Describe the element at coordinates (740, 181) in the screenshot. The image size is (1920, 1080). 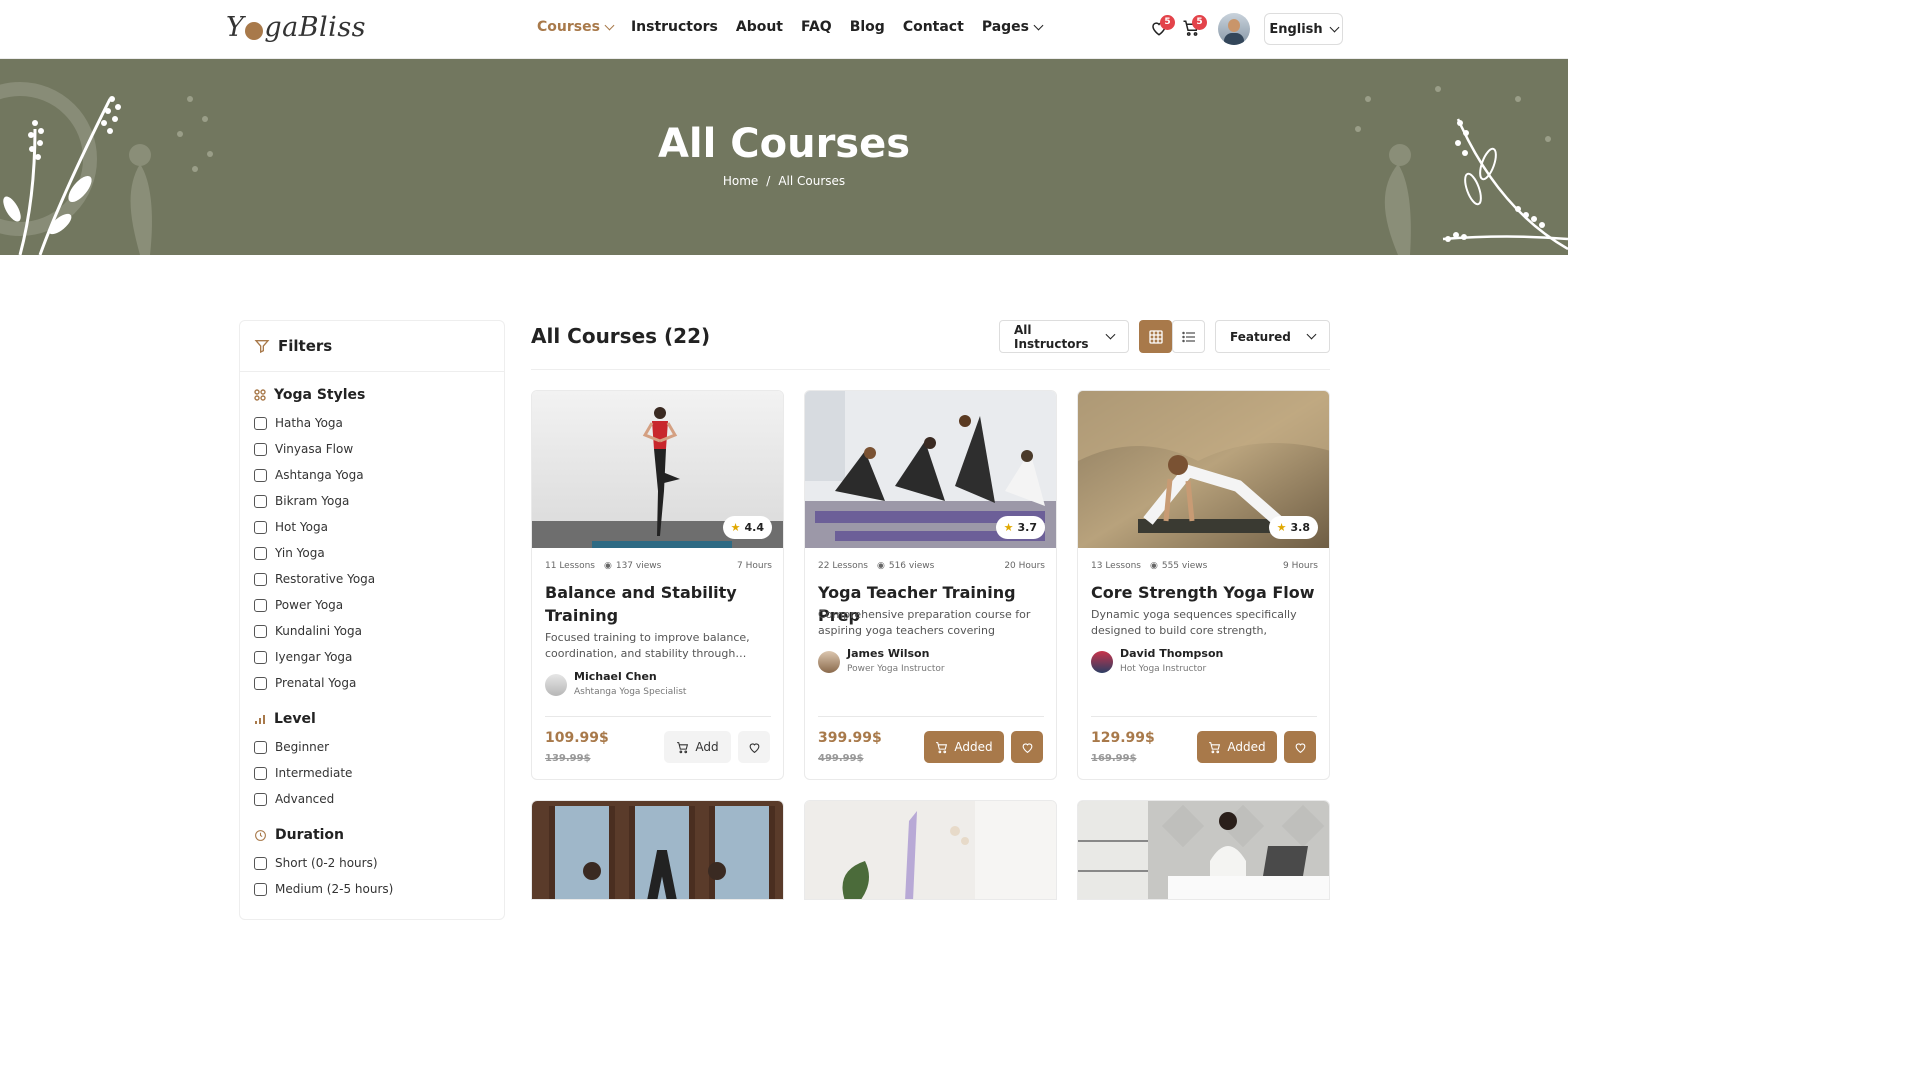
I see `breadcrumb-home: Home` at that location.